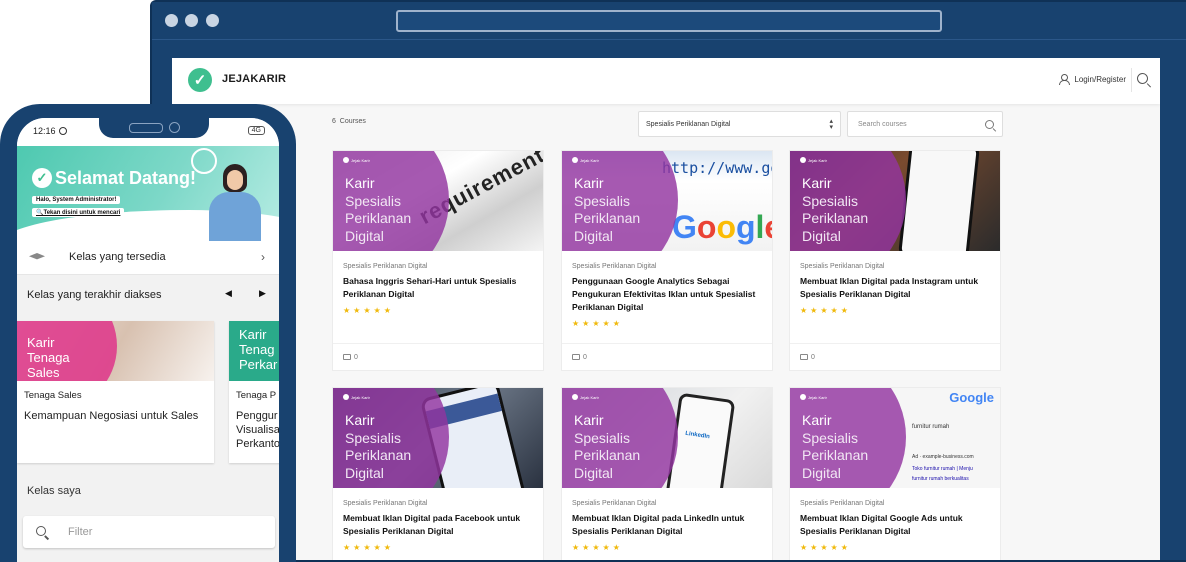 The height and width of the screenshot is (562, 1186). Describe the element at coordinates (256, 130) in the screenshot. I see `battery-icon: 4G` at that location.